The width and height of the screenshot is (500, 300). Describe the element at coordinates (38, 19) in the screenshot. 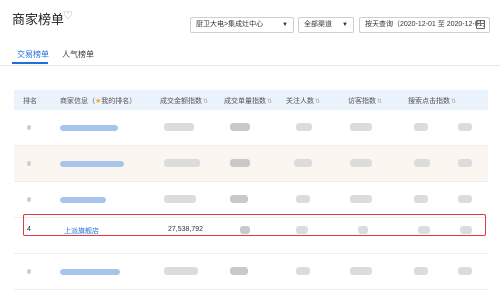

I see `page-title: 商家榜单` at that location.